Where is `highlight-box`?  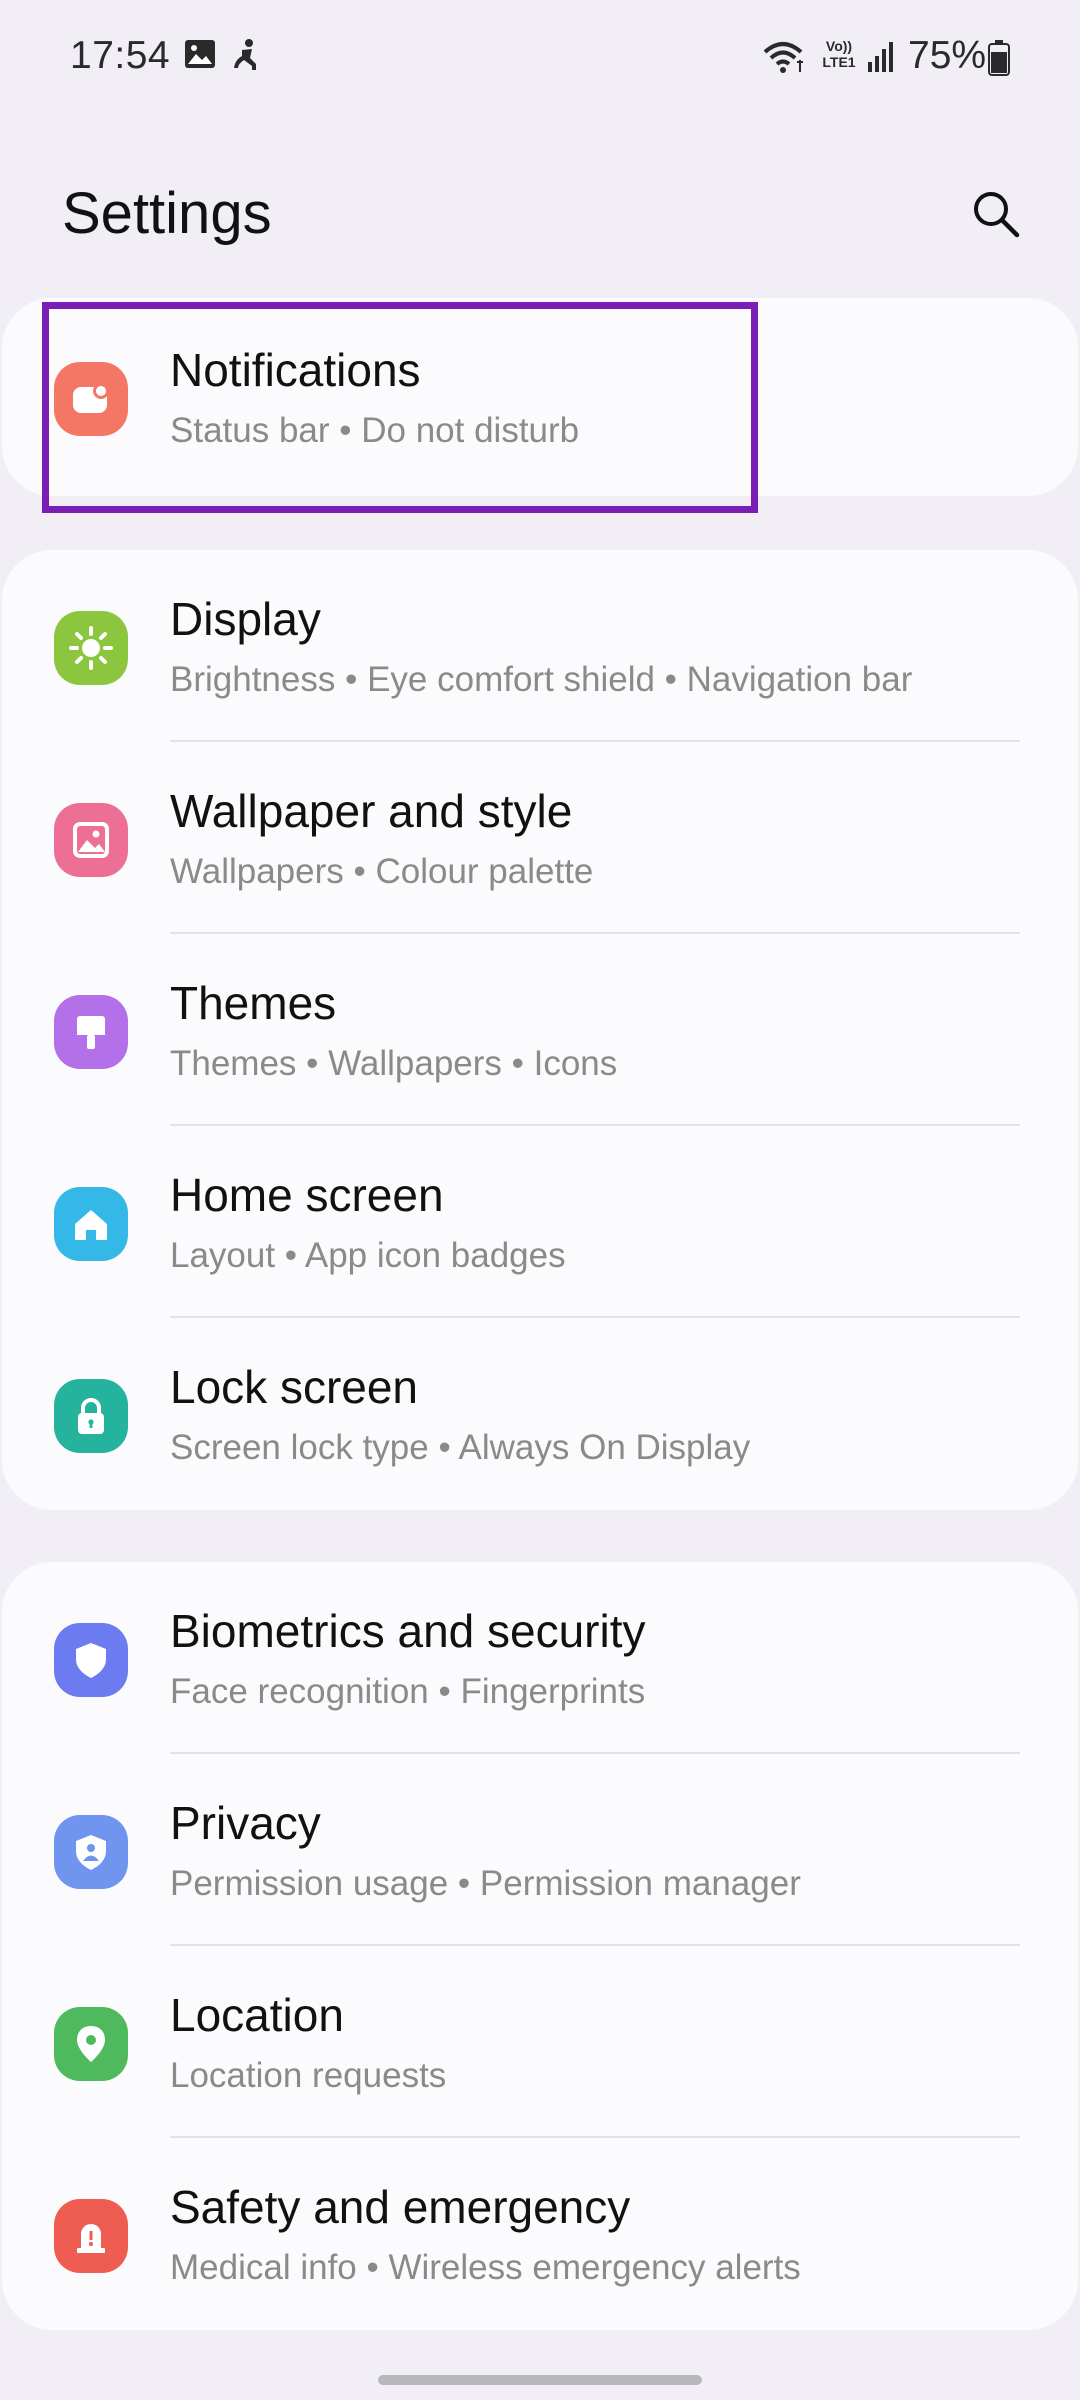 highlight-box is located at coordinates (400, 407).